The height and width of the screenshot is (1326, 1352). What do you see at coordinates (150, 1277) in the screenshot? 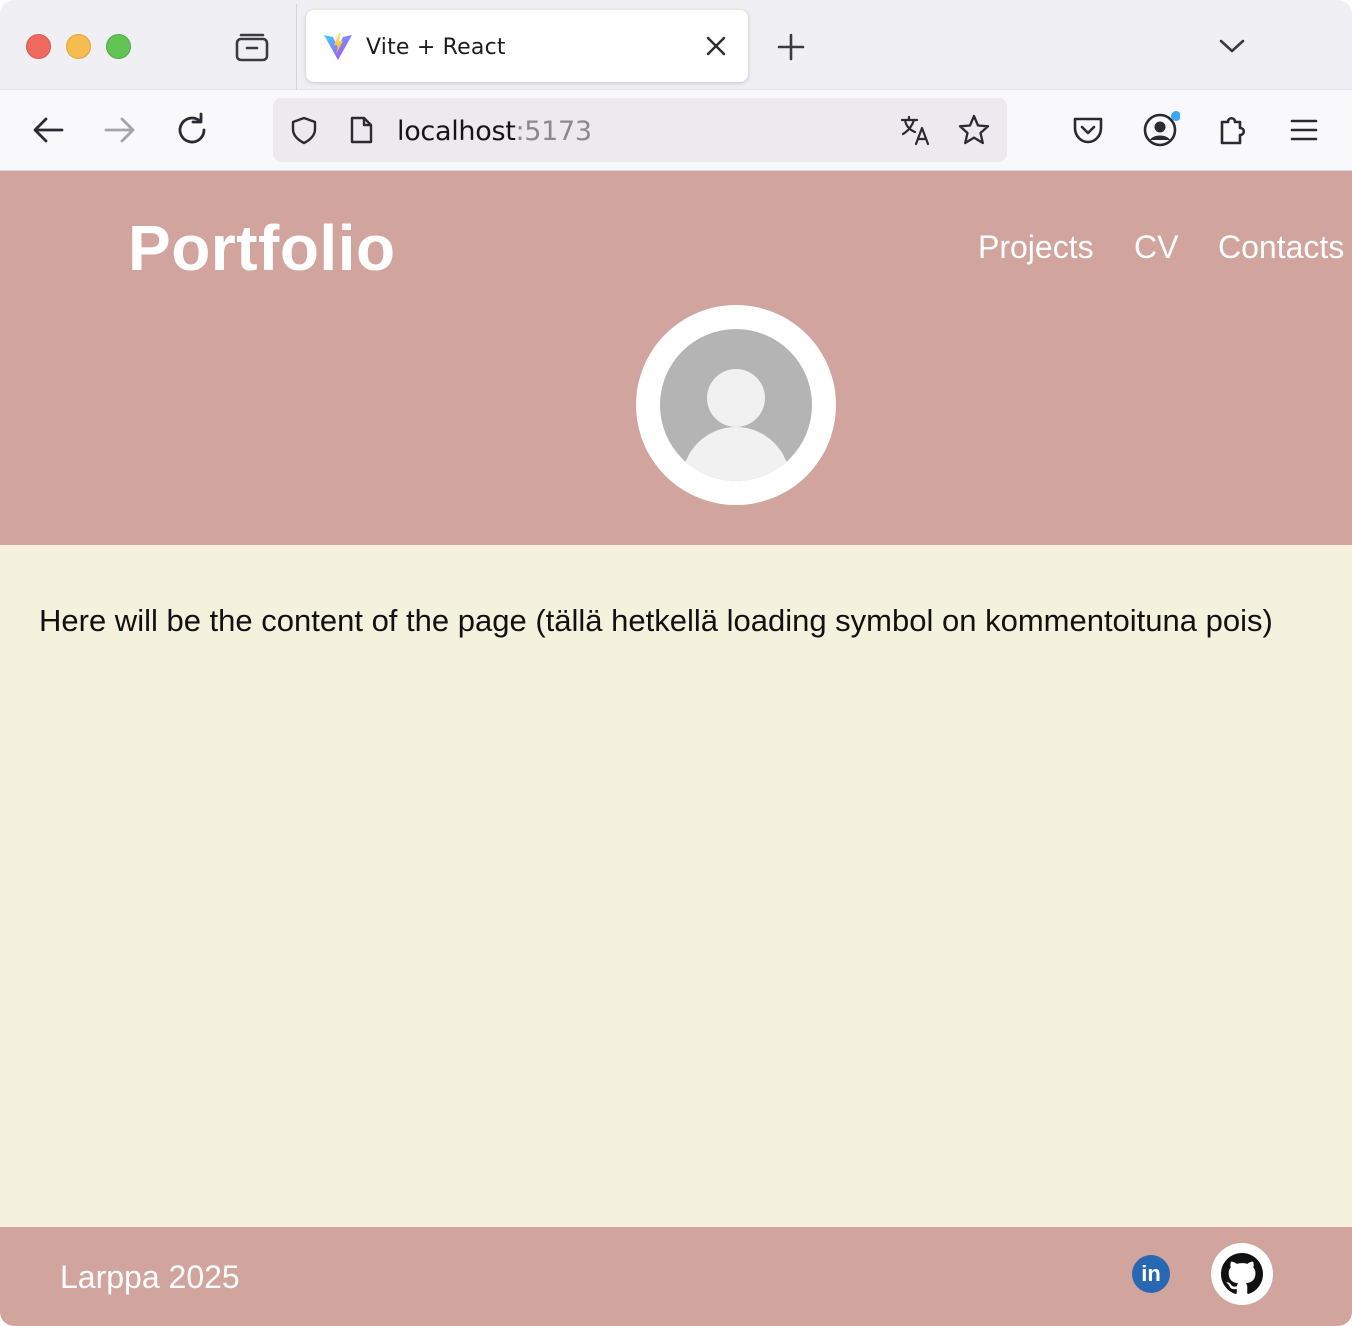
I see `footer-copyright: Larppa 2025` at bounding box center [150, 1277].